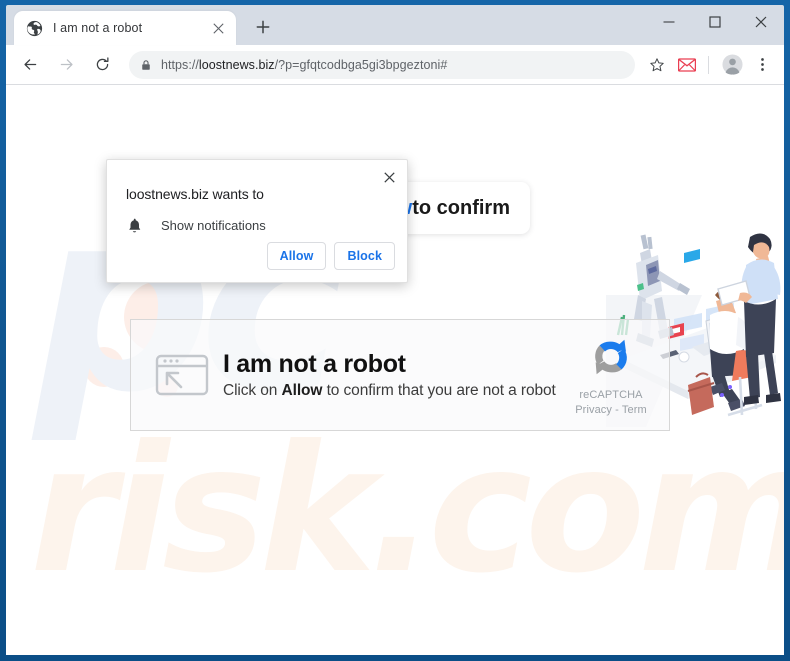  I want to click on url-host: loostnews.biz, so click(236, 64).